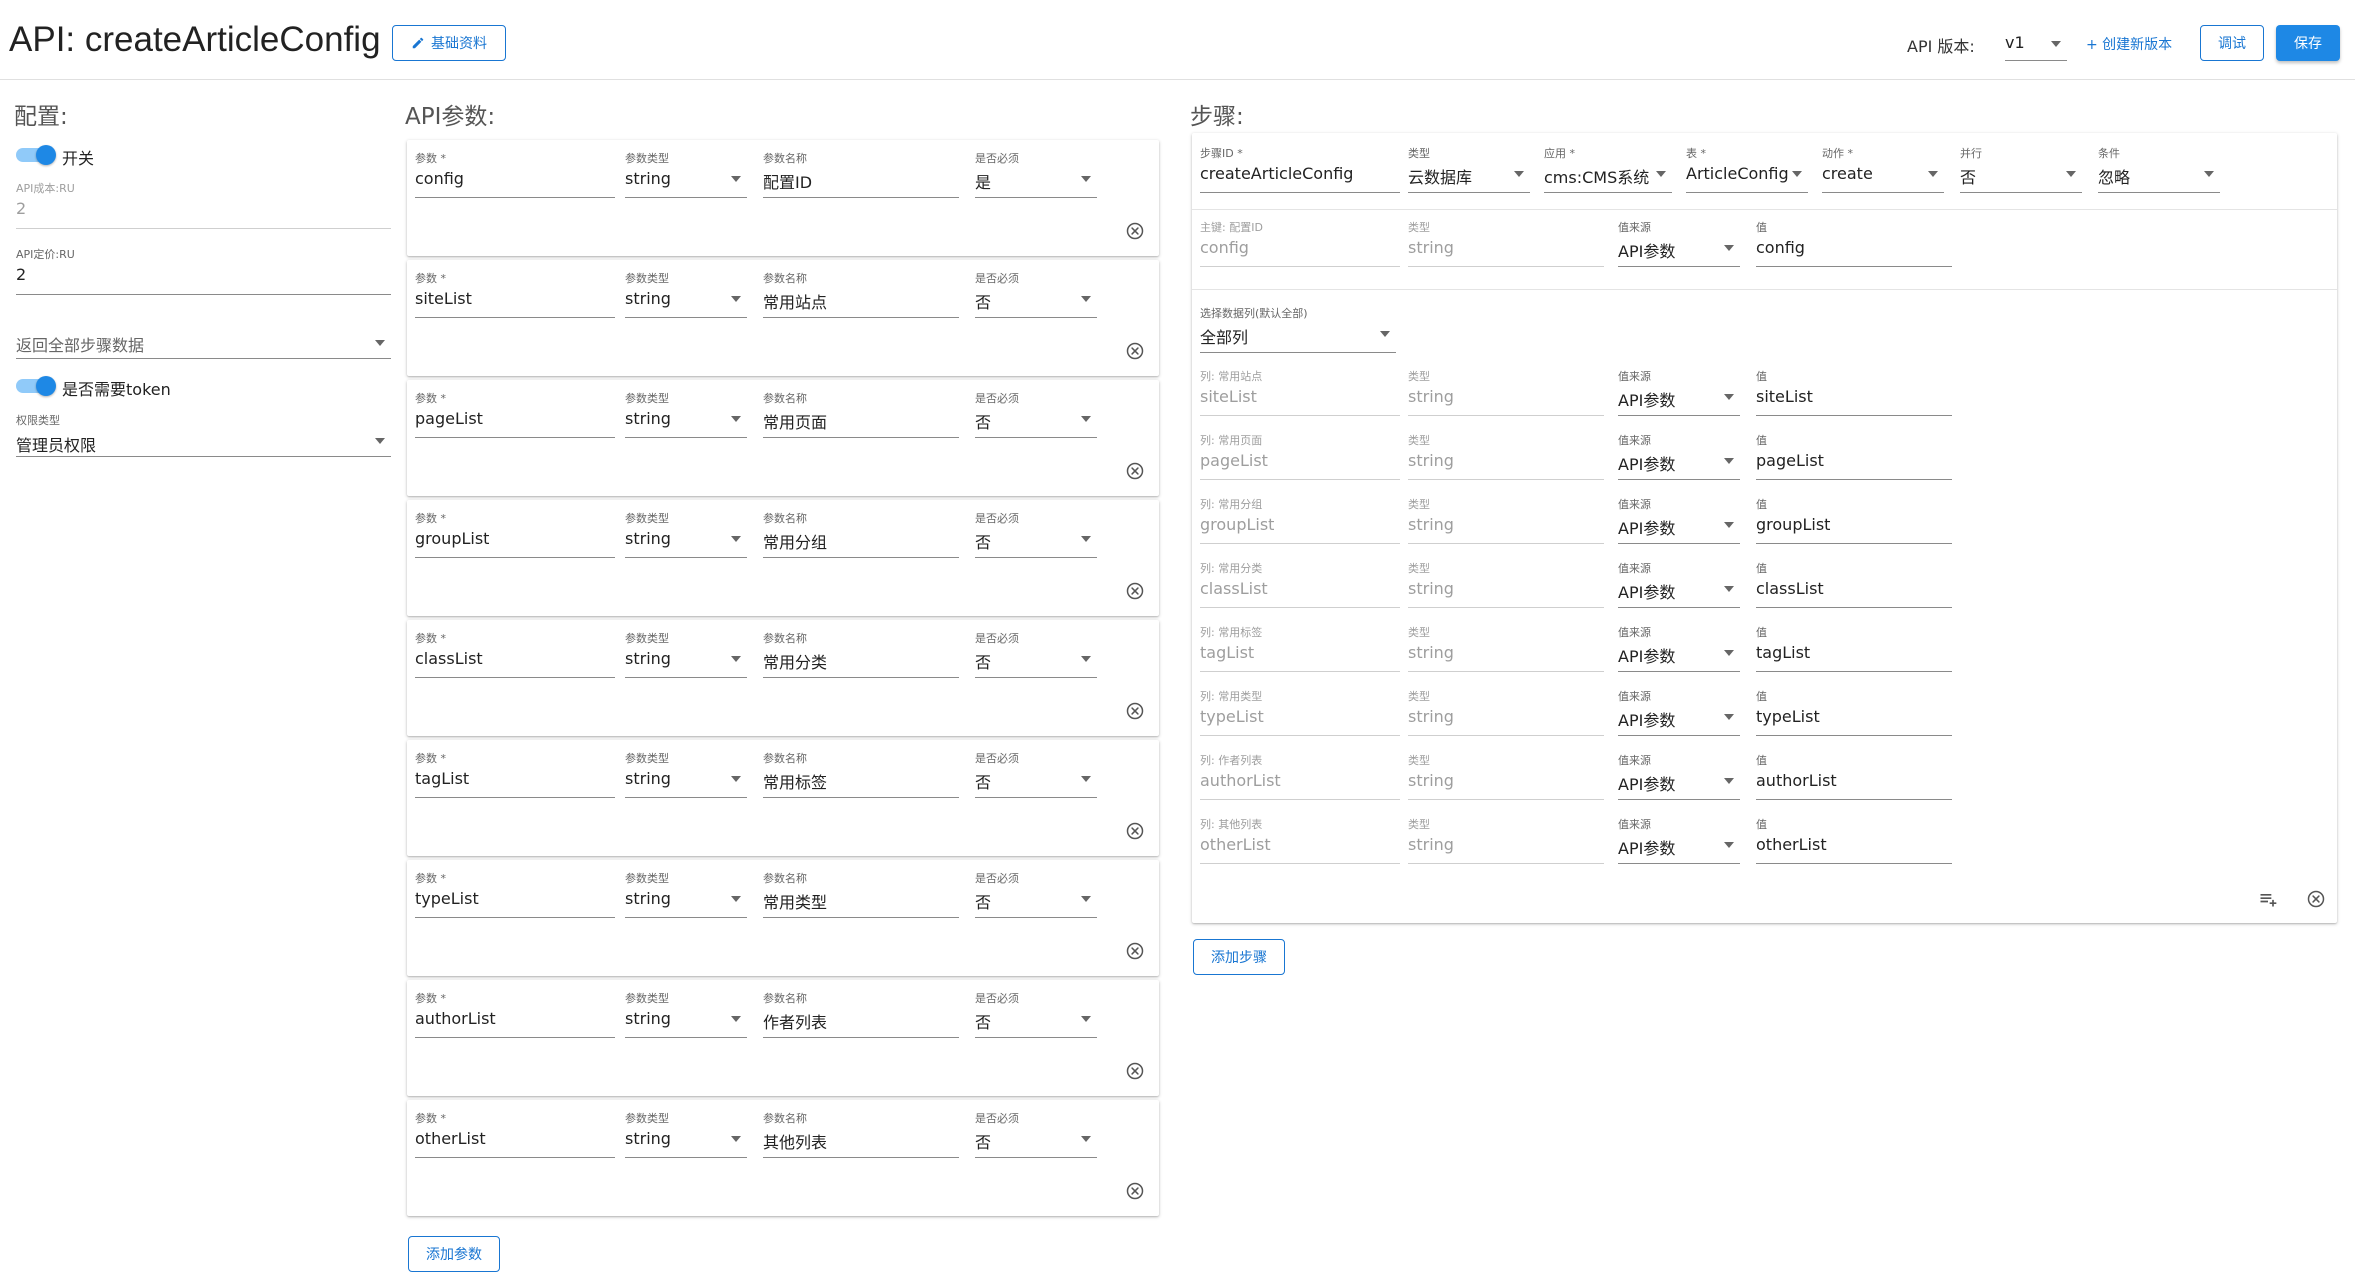 This screenshot has height=1273, width=2355. Describe the element at coordinates (1036, 175) in the screenshot. I see `param-required-select: 是否必须是` at that location.